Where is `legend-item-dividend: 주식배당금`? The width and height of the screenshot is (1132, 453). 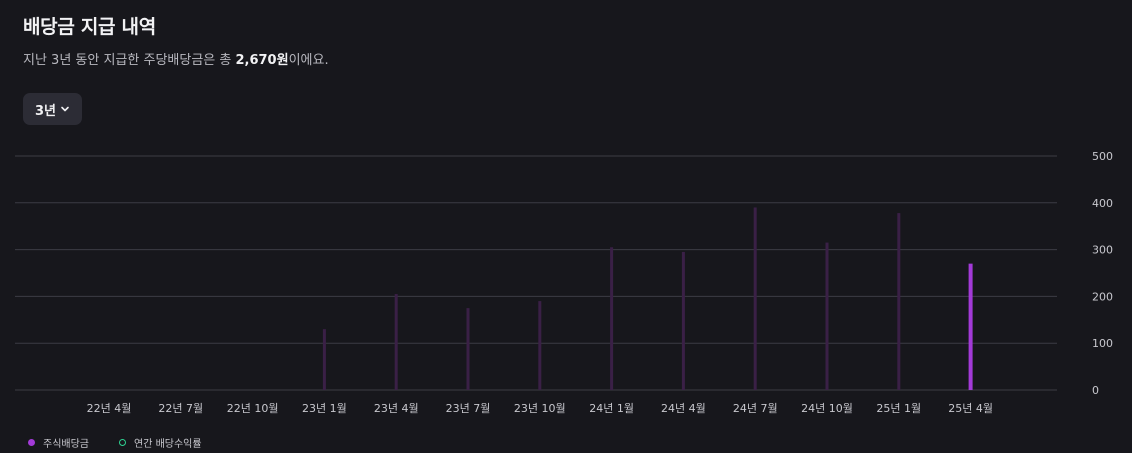 legend-item-dividend: 주식배당금 is located at coordinates (58, 442).